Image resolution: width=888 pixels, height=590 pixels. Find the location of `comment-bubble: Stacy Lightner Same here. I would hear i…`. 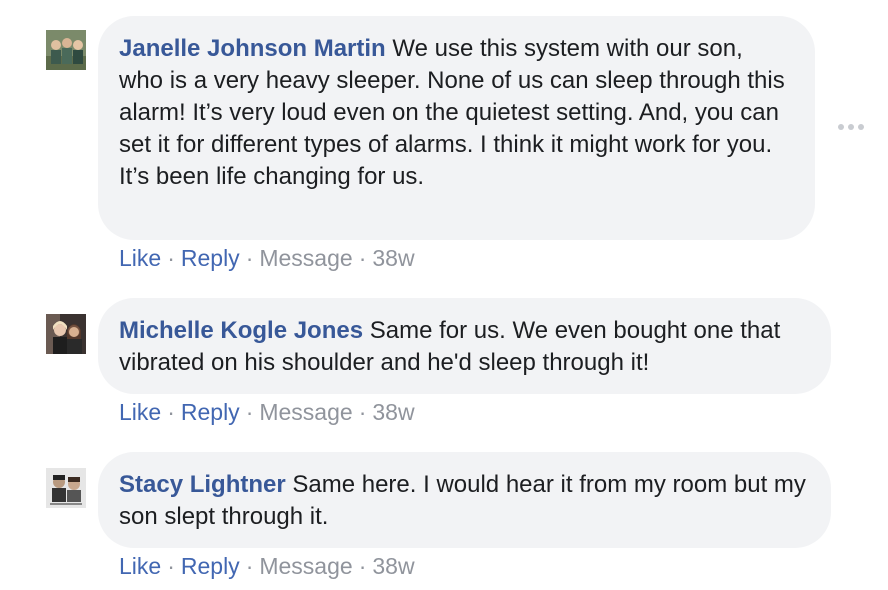

comment-bubble: Stacy Lightner Same here. I would hear i… is located at coordinates (464, 500).